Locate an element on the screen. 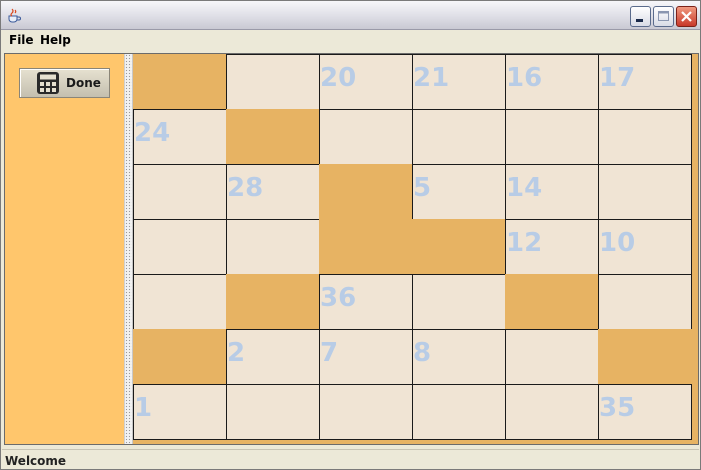 The height and width of the screenshot is (470, 701). grid-cell: 21 is located at coordinates (459, 82).